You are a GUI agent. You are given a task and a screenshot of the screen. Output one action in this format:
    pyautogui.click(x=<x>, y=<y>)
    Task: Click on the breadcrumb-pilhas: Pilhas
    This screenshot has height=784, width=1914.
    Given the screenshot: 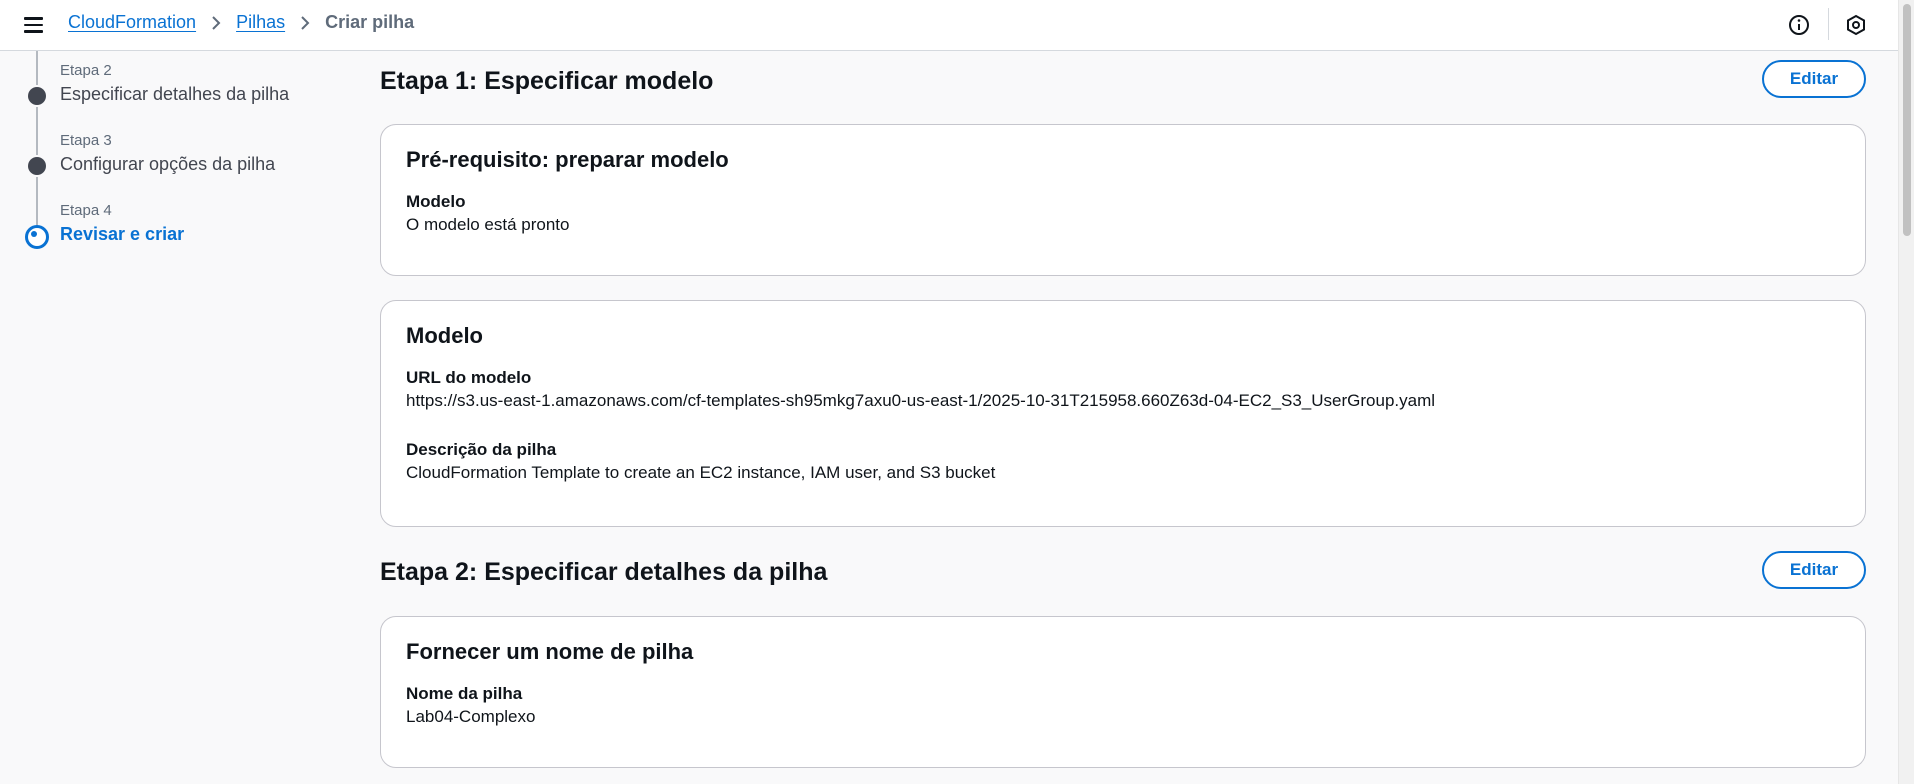 What is the action you would take?
    pyautogui.click(x=260, y=22)
    